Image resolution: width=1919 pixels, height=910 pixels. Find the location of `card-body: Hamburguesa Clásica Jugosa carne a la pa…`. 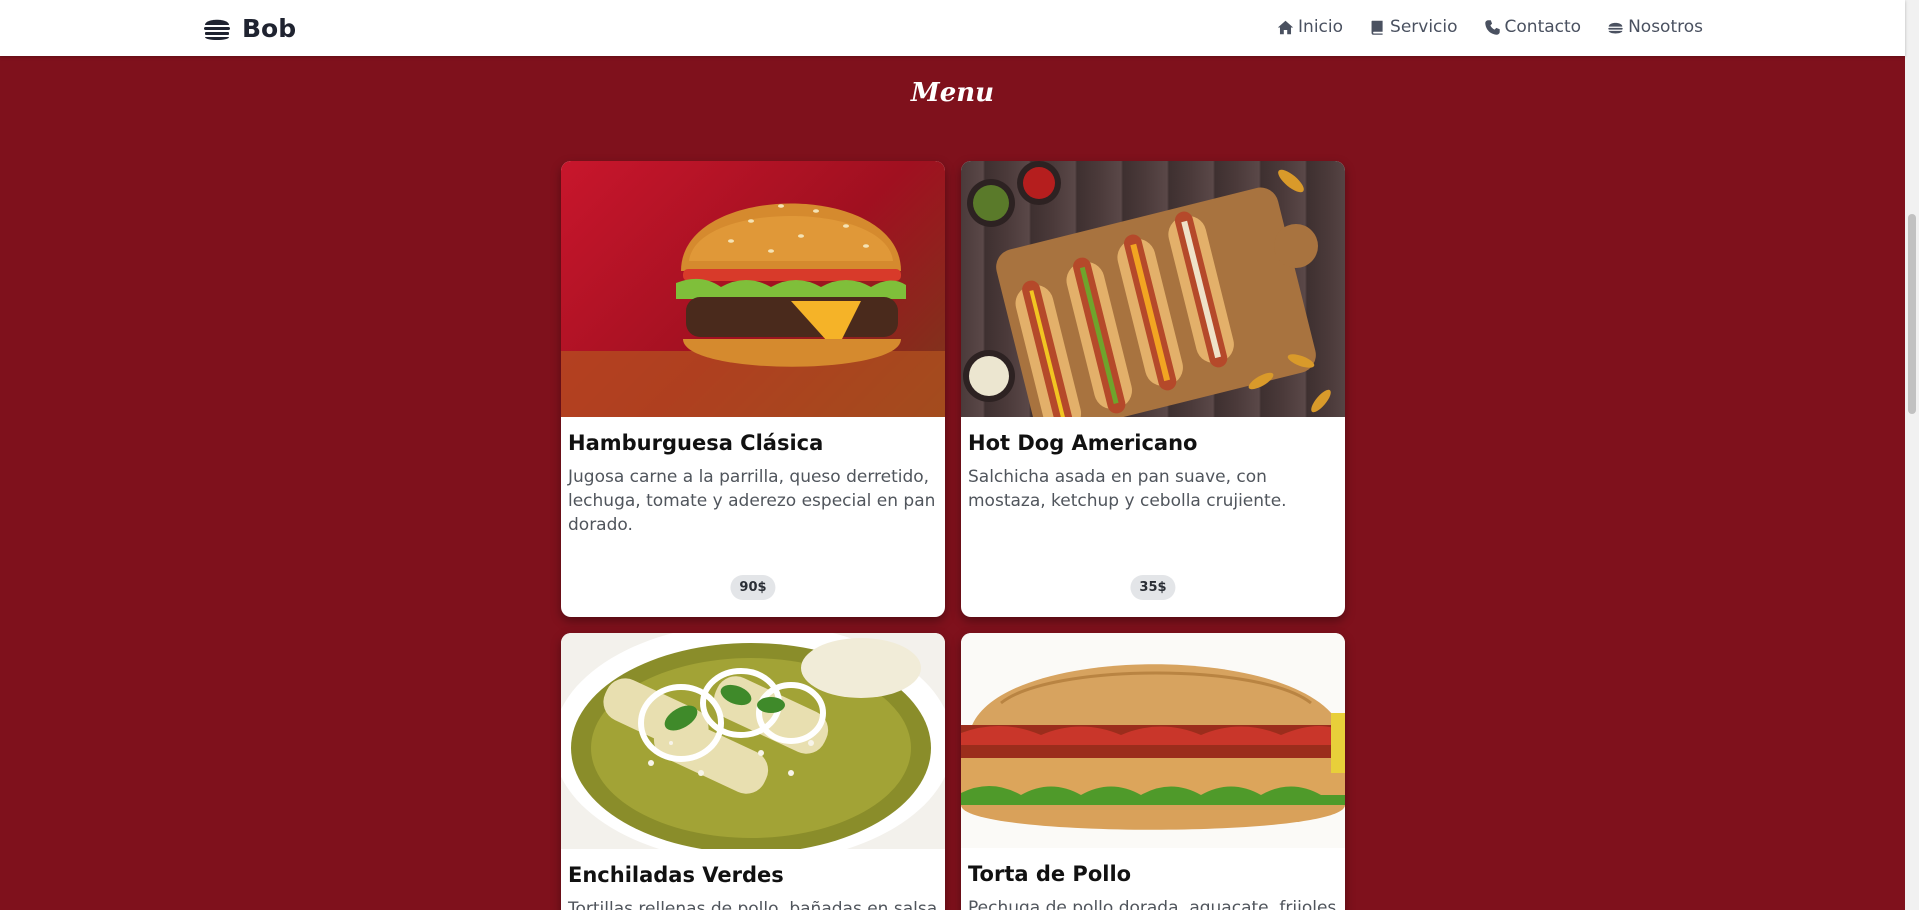

card-body: Hamburguesa Clásica Jugosa carne a la pa… is located at coordinates (753, 477).